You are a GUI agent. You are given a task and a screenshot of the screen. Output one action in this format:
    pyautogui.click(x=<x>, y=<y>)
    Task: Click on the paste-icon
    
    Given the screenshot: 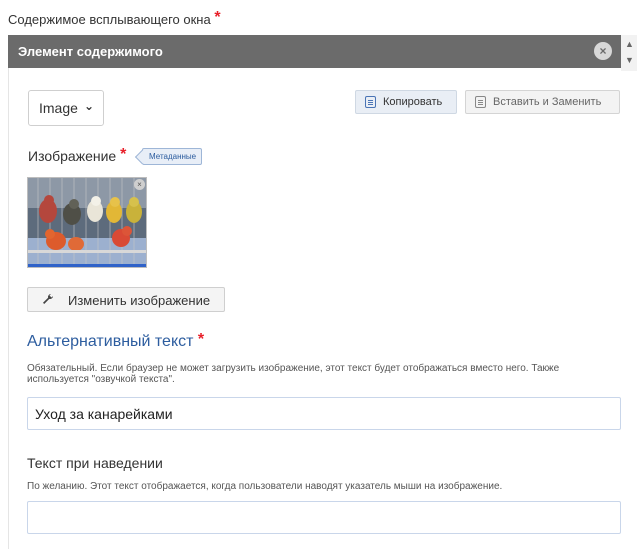 What is the action you would take?
    pyautogui.click(x=480, y=102)
    